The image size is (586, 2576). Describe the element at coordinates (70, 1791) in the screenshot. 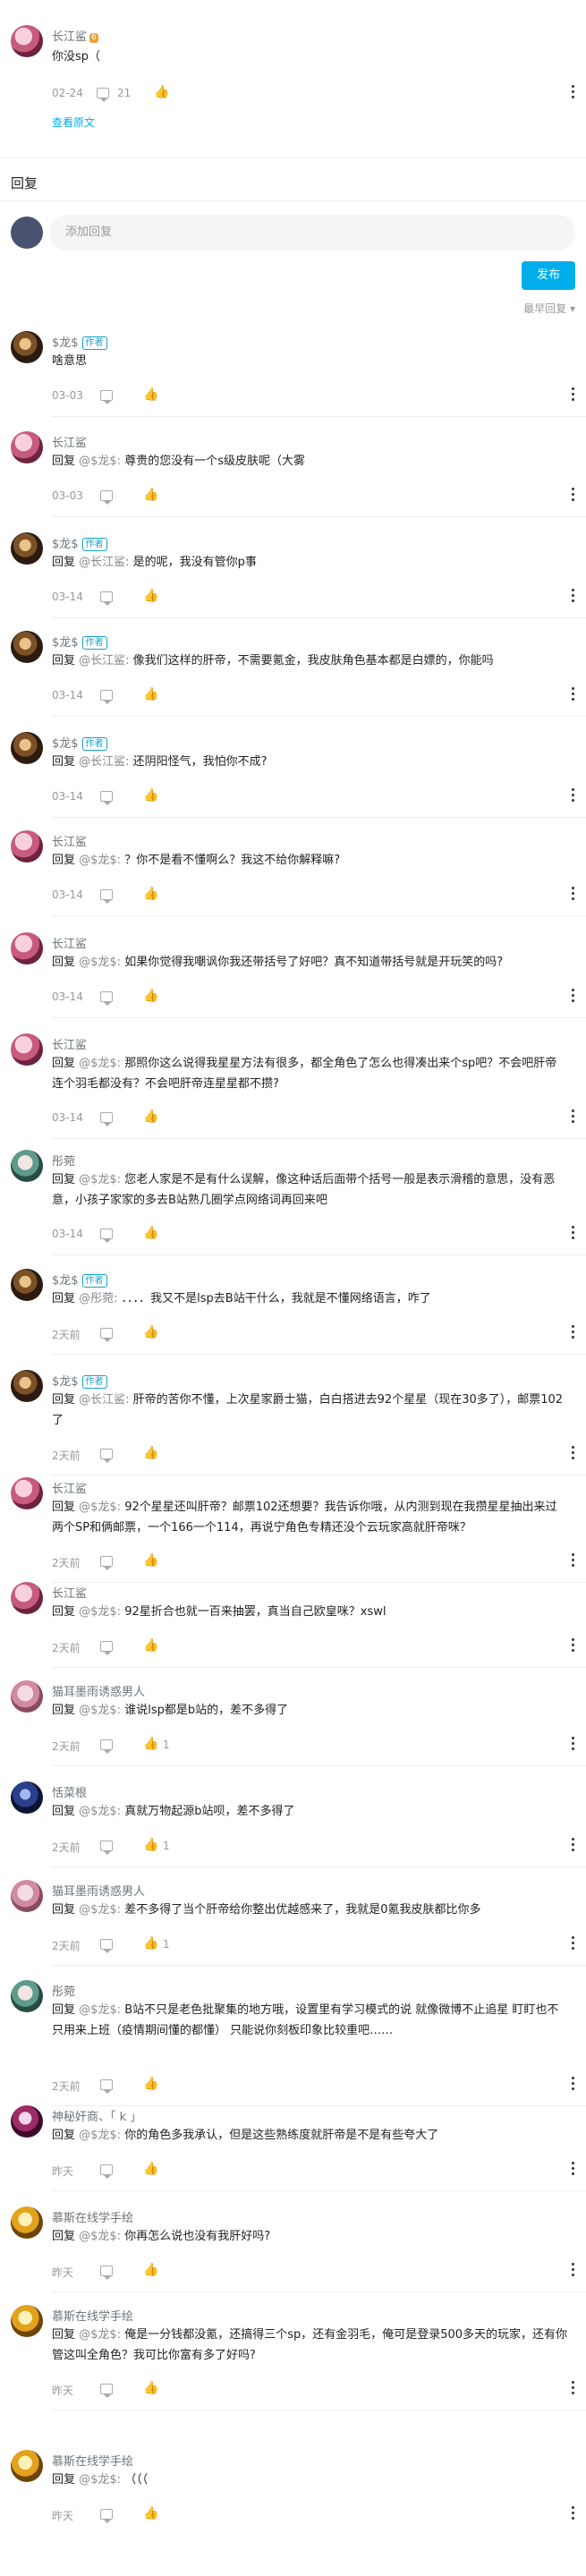

I see `comment-username: 恬菜根` at that location.